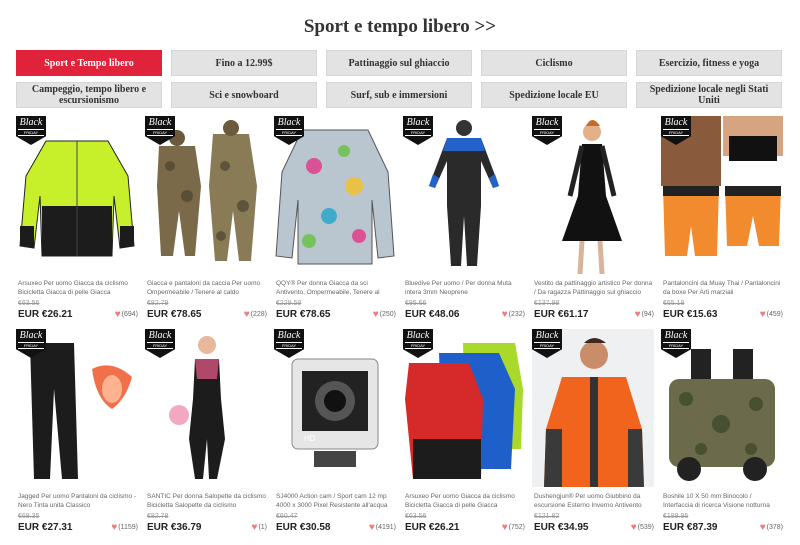 Image resolution: width=800 pixels, height=545 pixels. Describe the element at coordinates (385, 527) in the screenshot. I see `likes-number: (4191)` at that location.